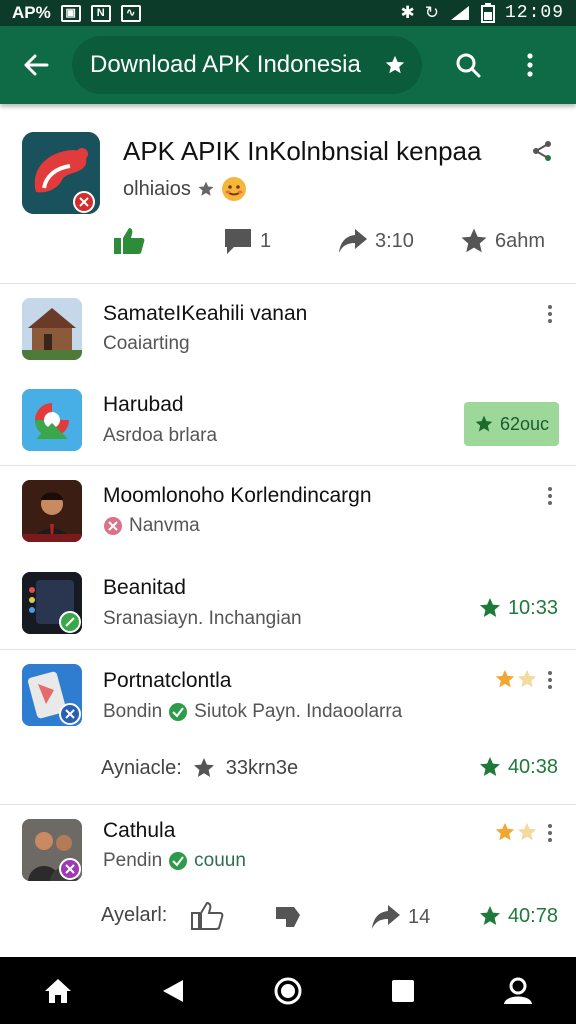 The height and width of the screenshot is (1024, 576). I want to click on battery-icon, so click(487, 13).